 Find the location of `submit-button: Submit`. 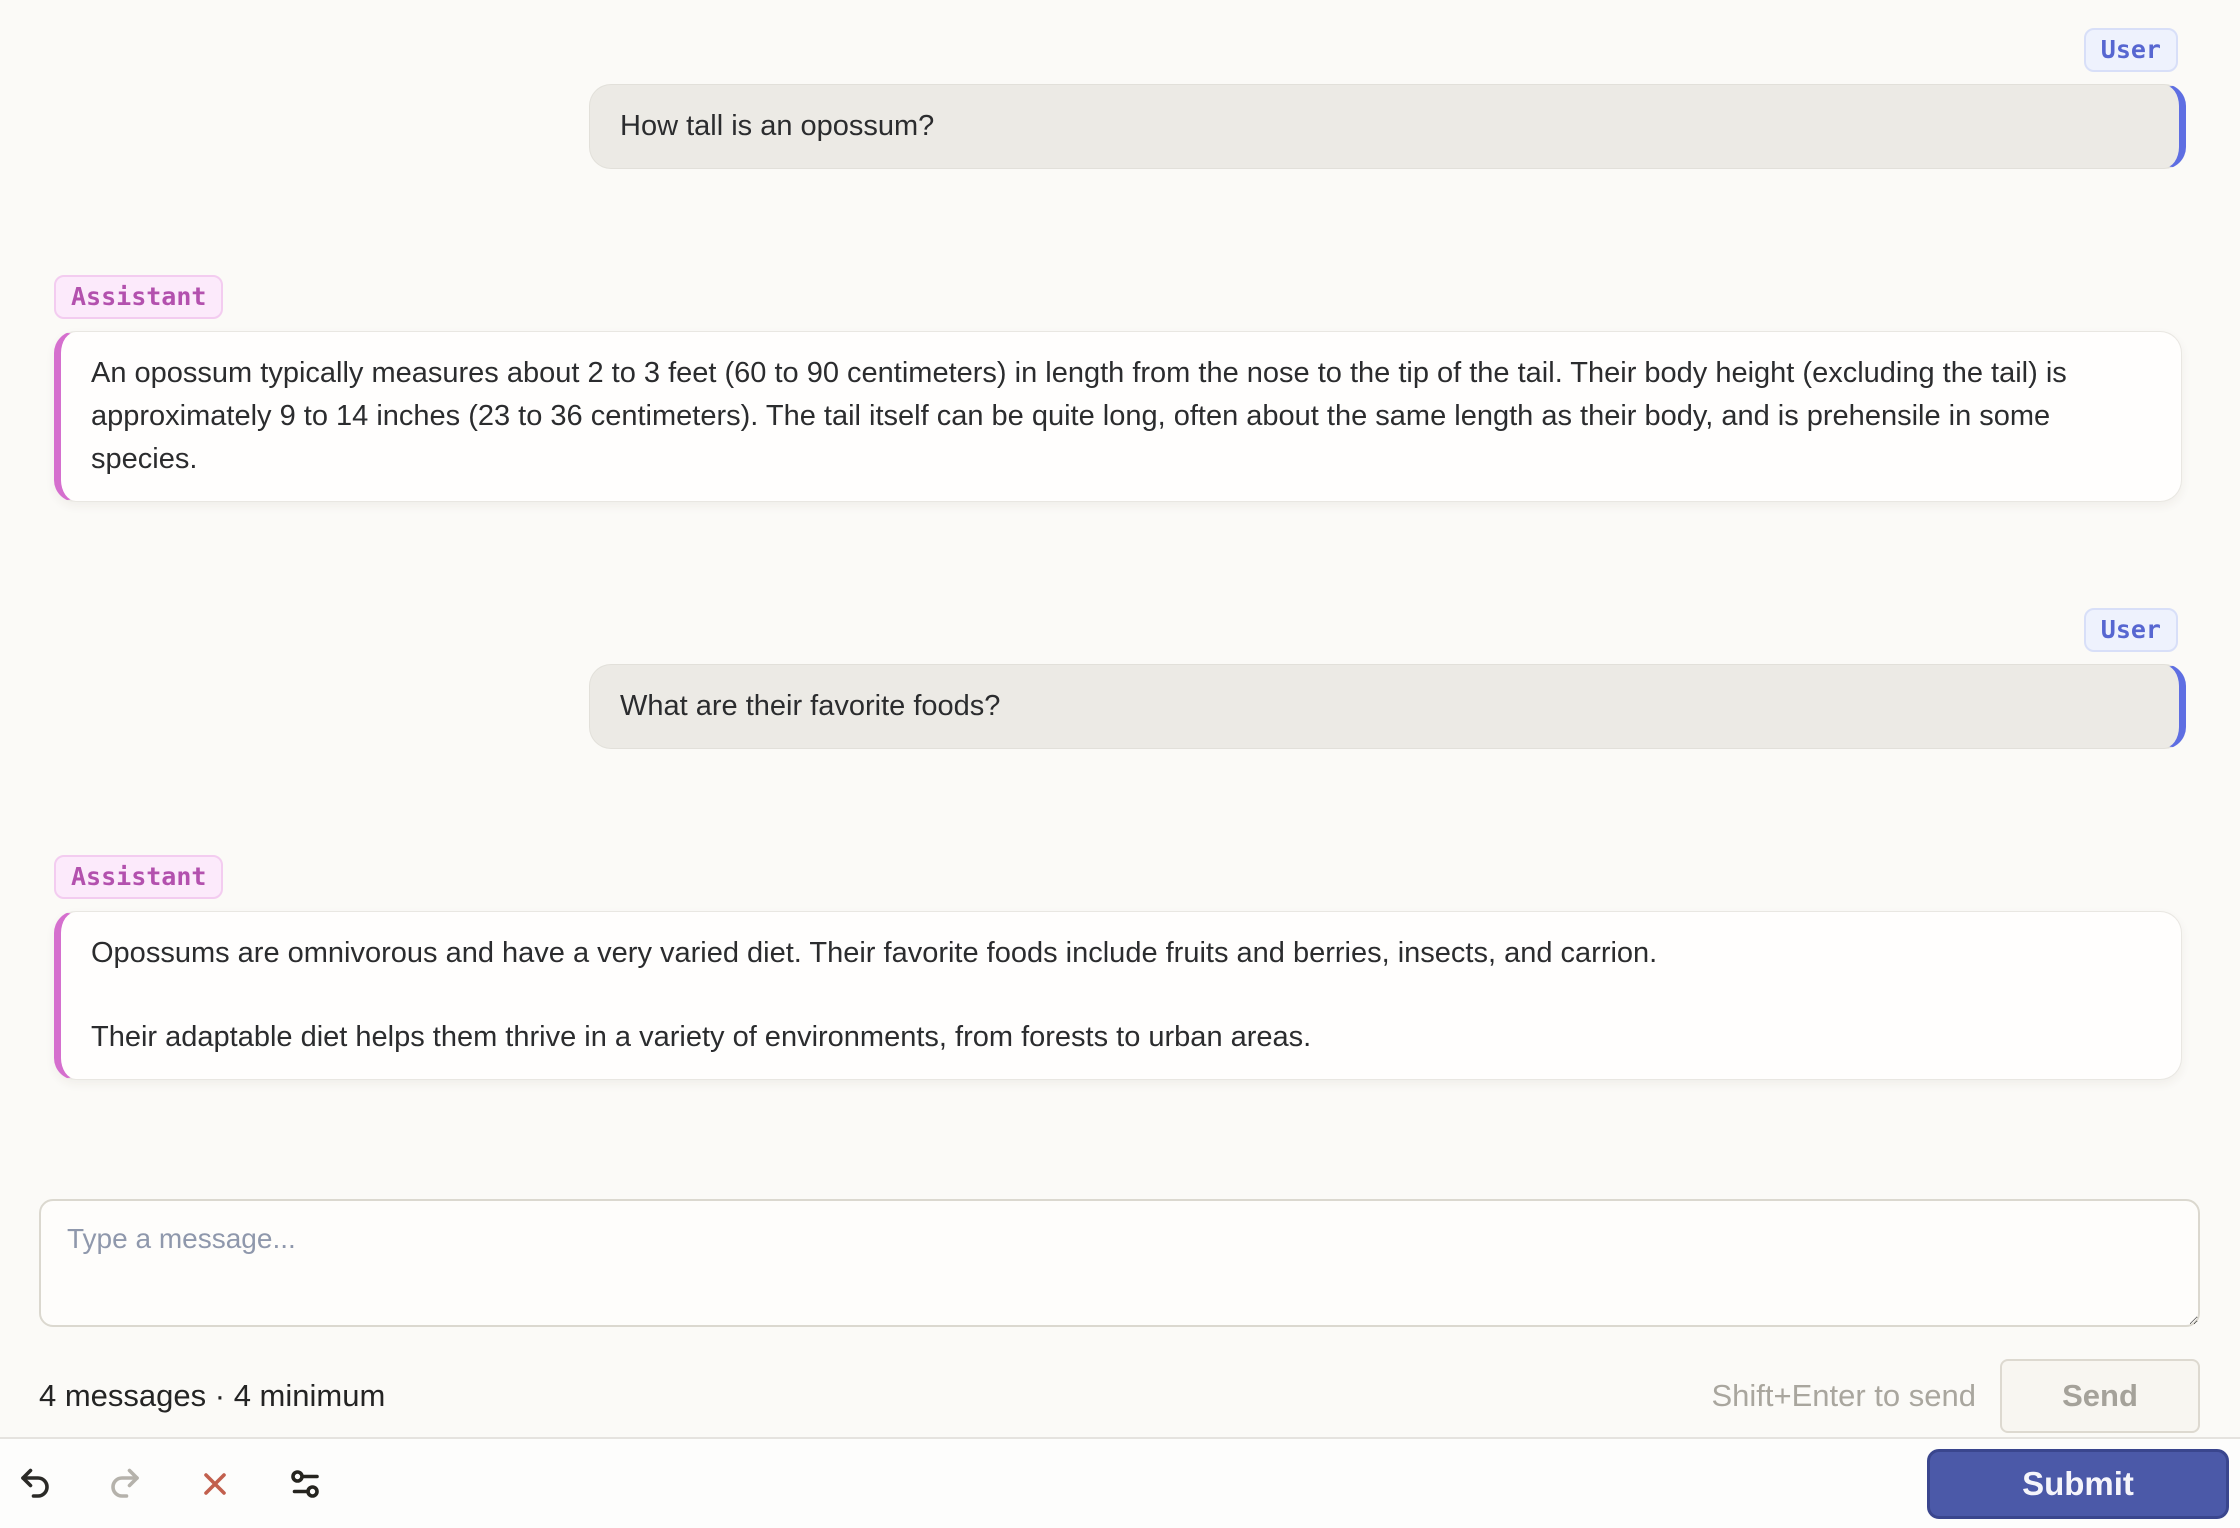

submit-button: Submit is located at coordinates (2078, 1483).